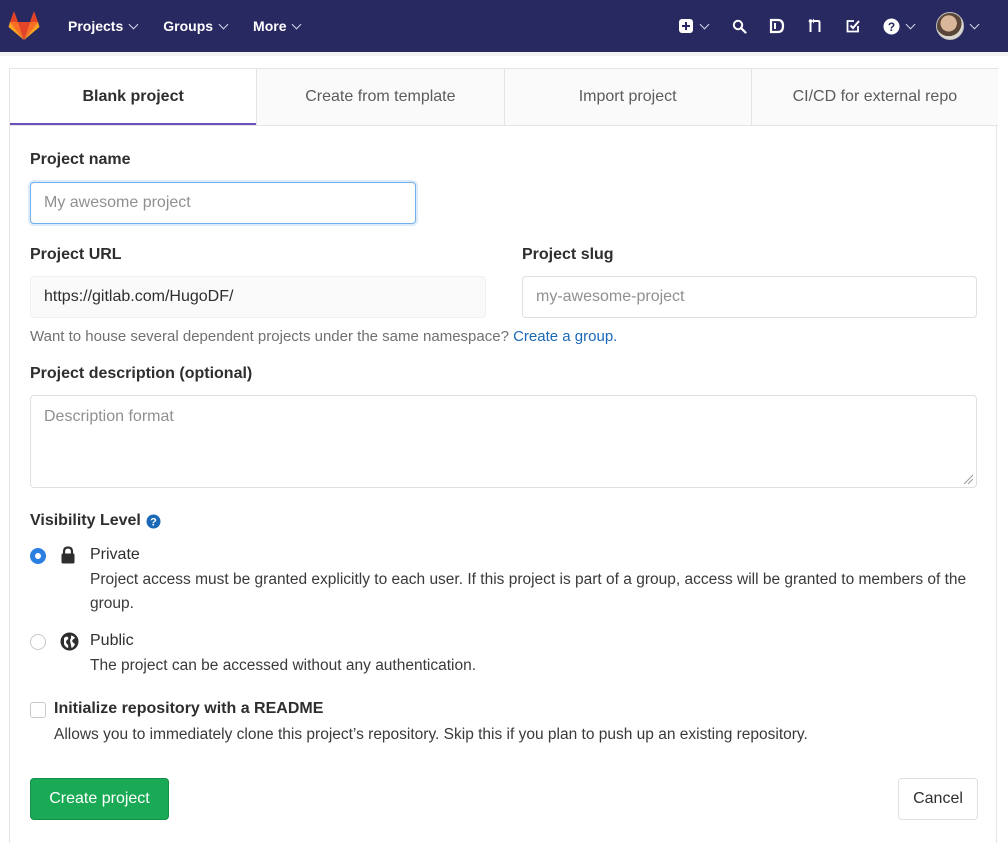  I want to click on visibility-level-text: Visibility Level, so click(85, 520).